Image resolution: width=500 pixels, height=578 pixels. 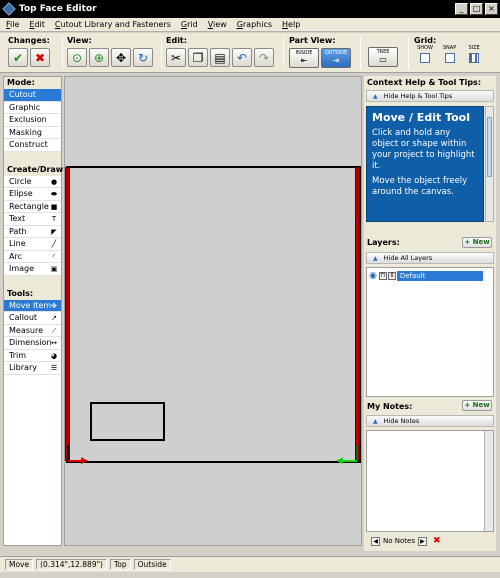 I want to click on menu-grid: Grid, so click(x=189, y=24).